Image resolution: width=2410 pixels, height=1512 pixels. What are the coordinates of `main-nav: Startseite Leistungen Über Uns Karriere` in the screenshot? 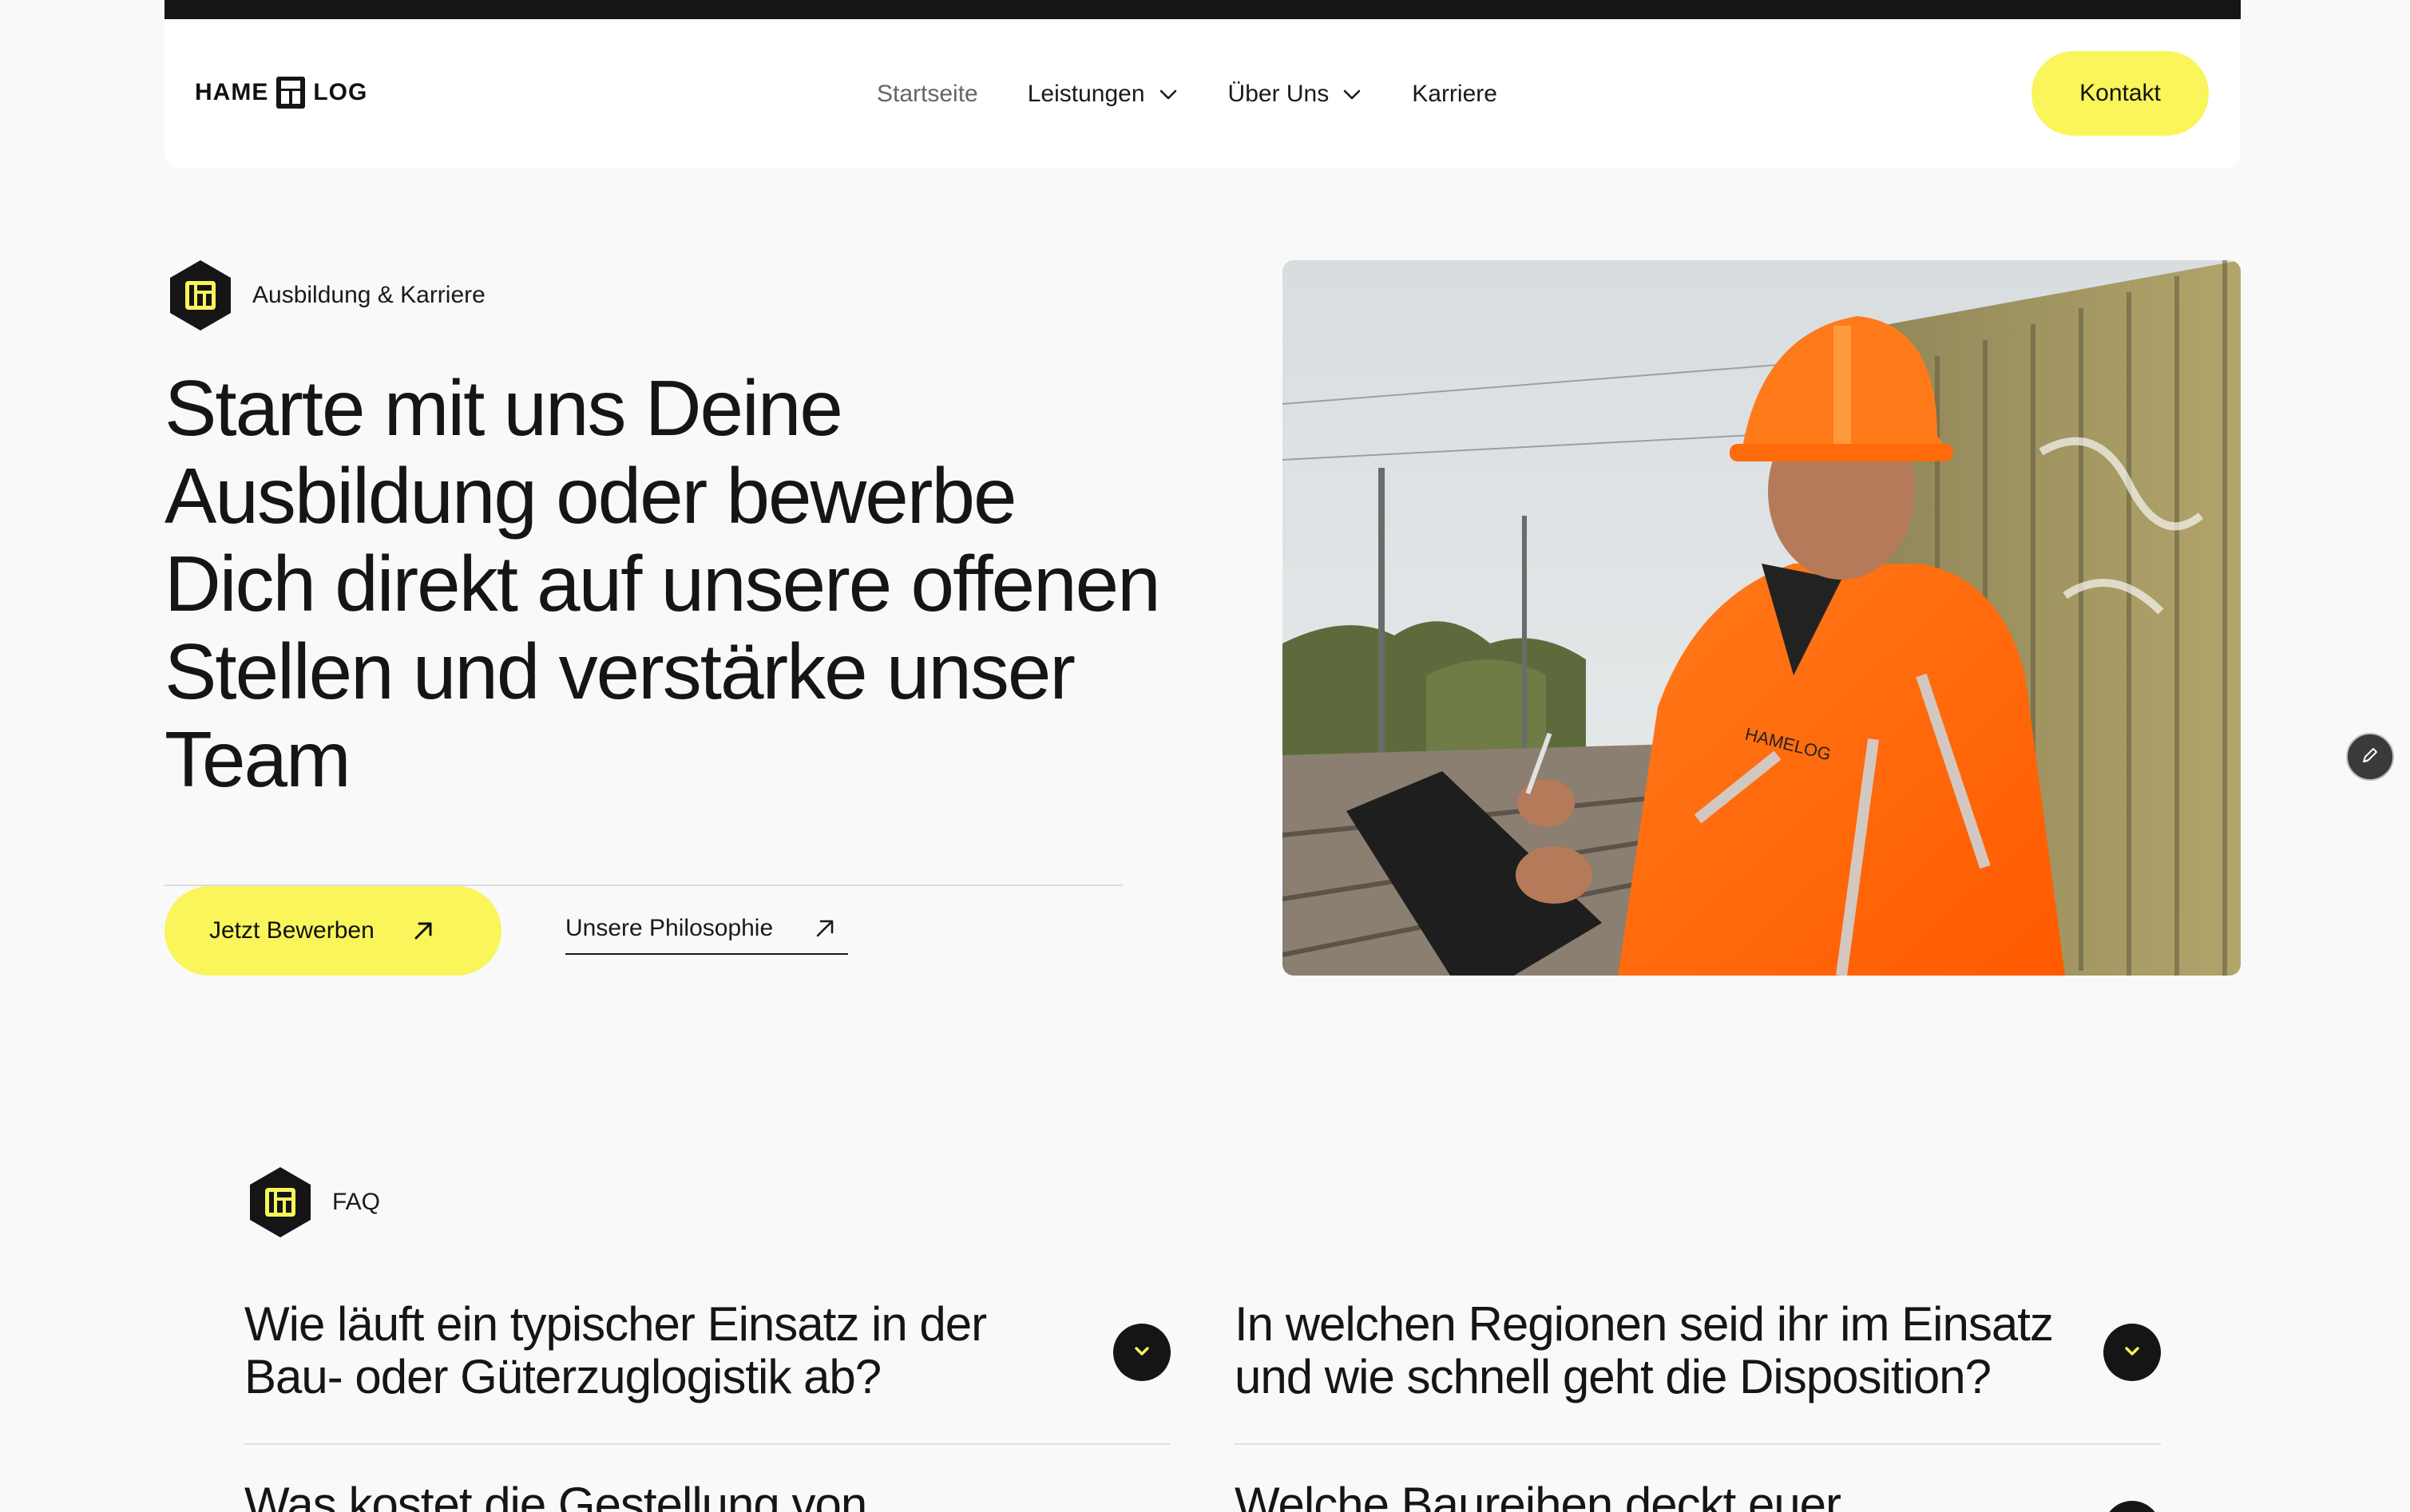 It's located at (1212, 94).